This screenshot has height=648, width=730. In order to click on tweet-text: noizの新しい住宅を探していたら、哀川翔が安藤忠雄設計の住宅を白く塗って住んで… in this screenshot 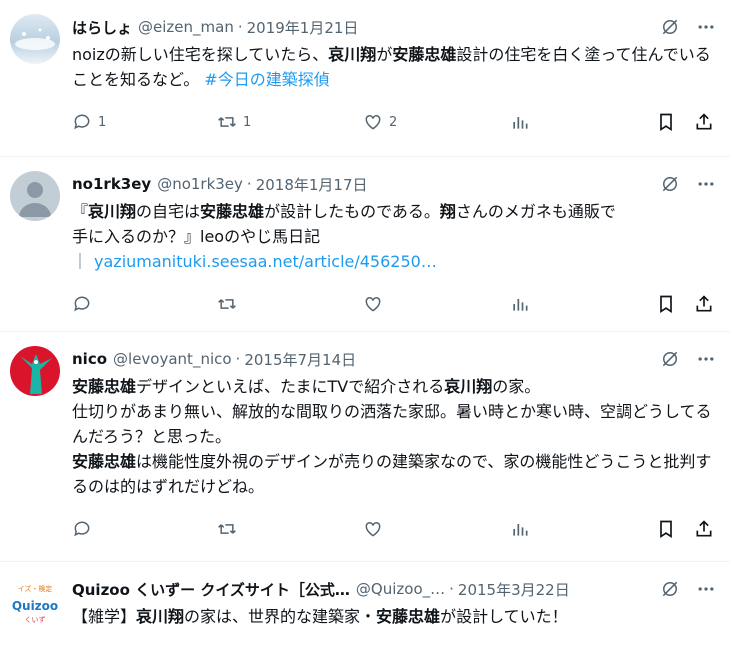, I will do `click(391, 67)`.